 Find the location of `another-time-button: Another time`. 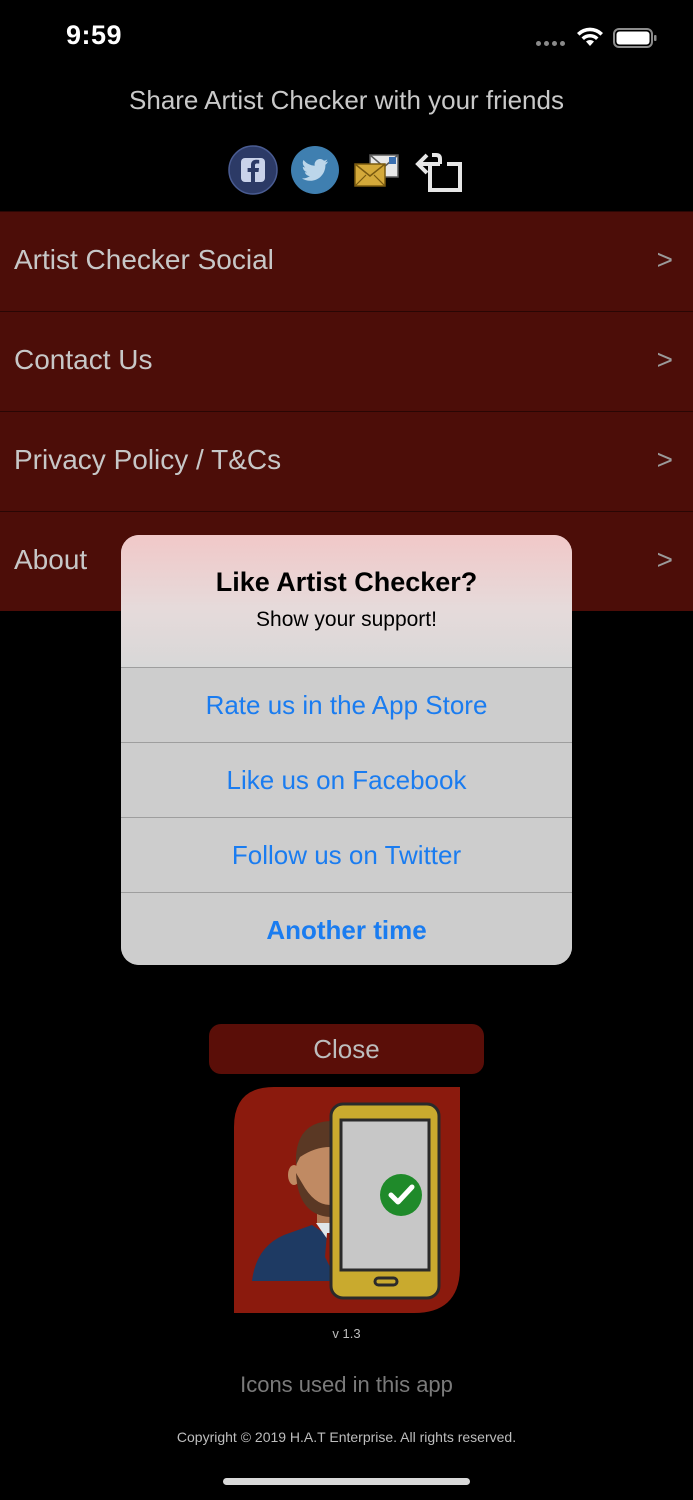

another-time-button: Another time is located at coordinates (346, 929).